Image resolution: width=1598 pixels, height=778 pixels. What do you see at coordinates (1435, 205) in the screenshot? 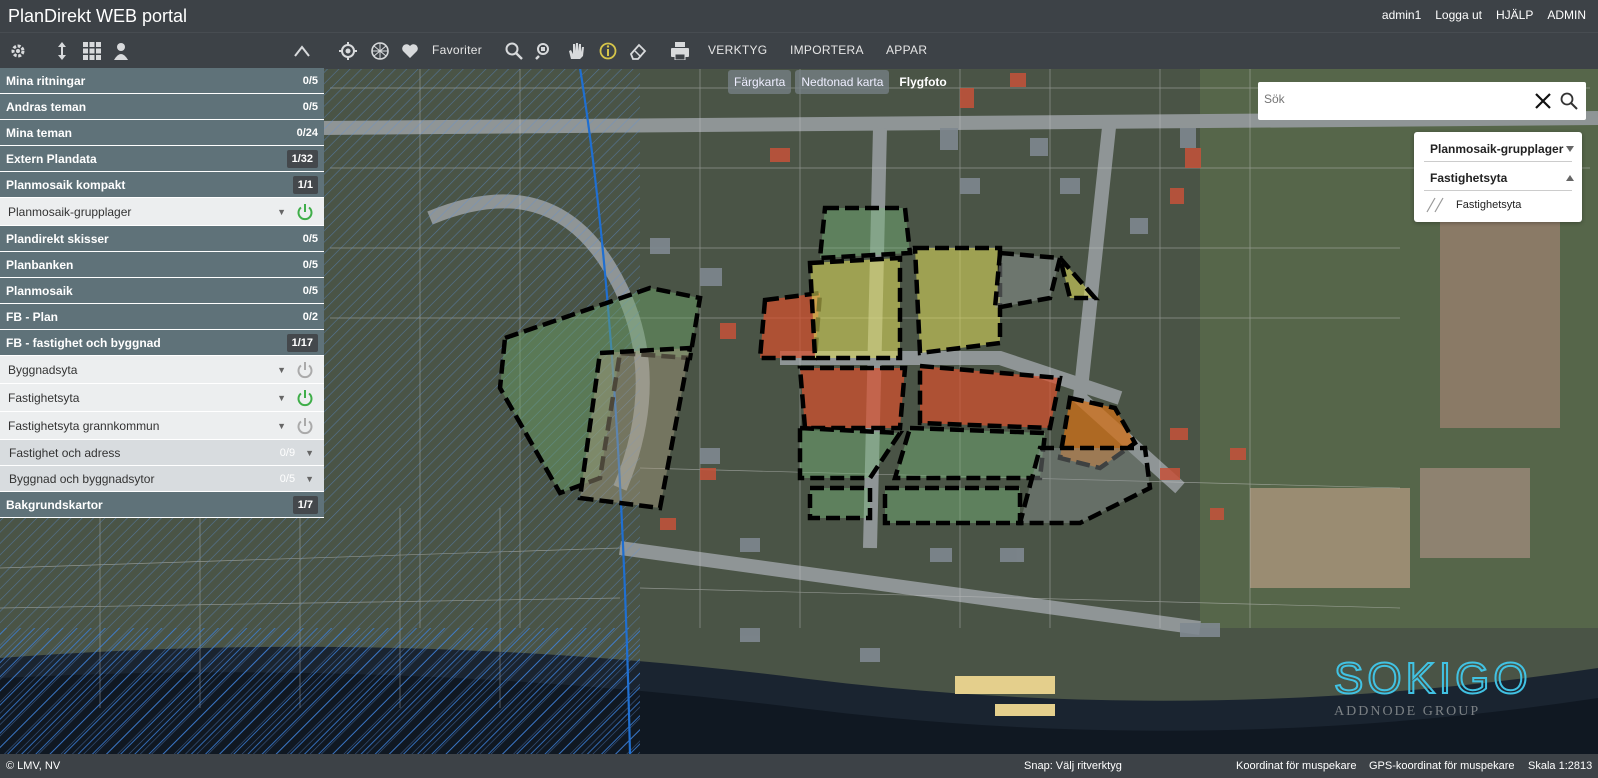
I see `polygon-symbol-icon` at bounding box center [1435, 205].